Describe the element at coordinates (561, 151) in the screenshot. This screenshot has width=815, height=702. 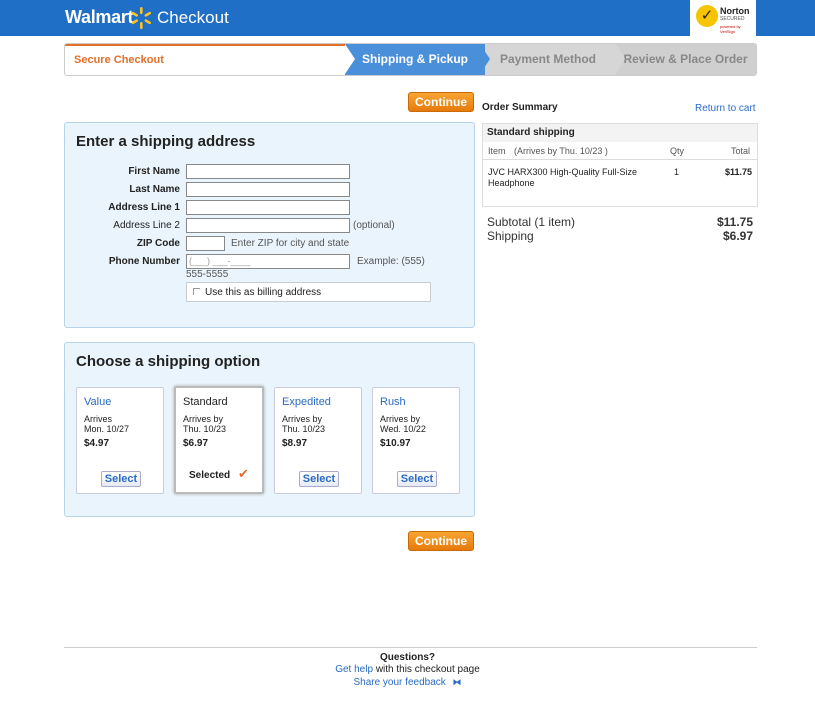
I see `col-arrives: (Arrives by Thu. 10/23 )` at that location.